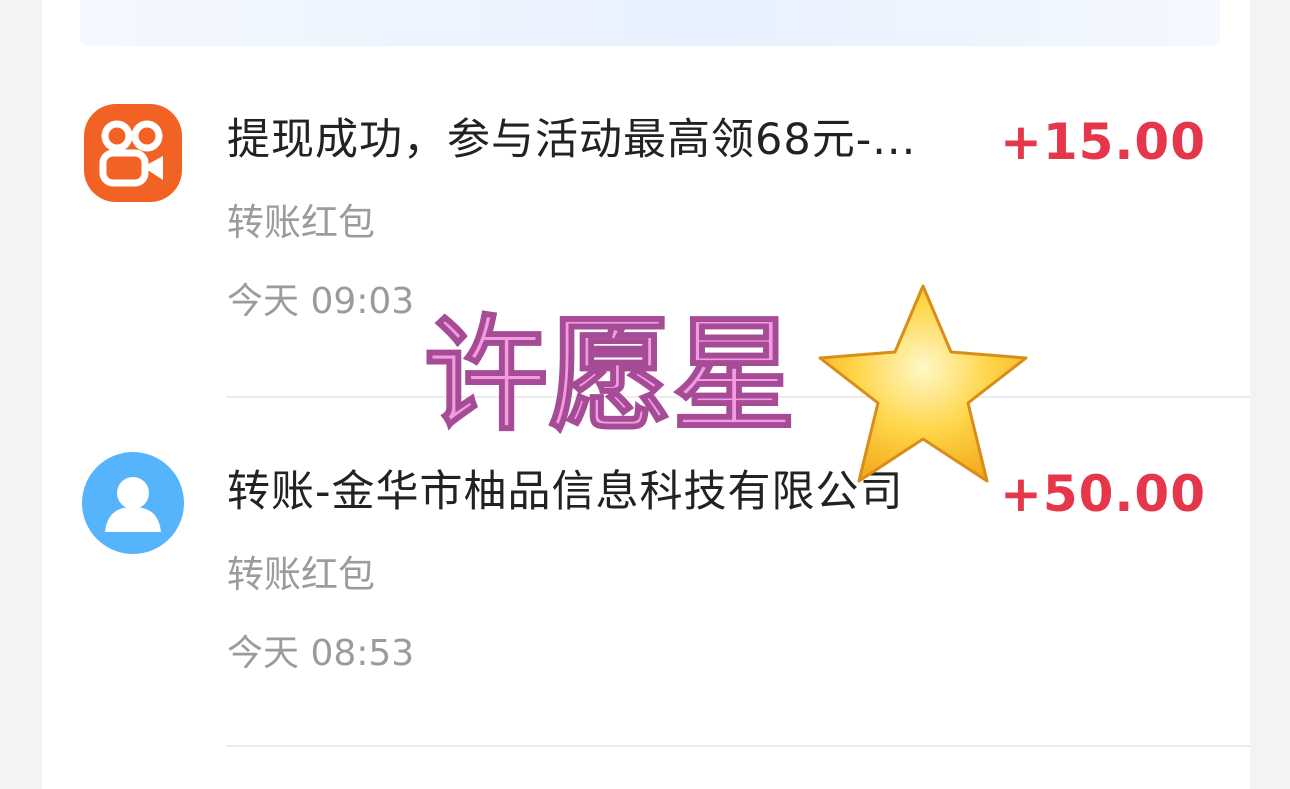 This screenshot has height=789, width=1290. I want to click on user-avatar-icon, so click(133, 503).